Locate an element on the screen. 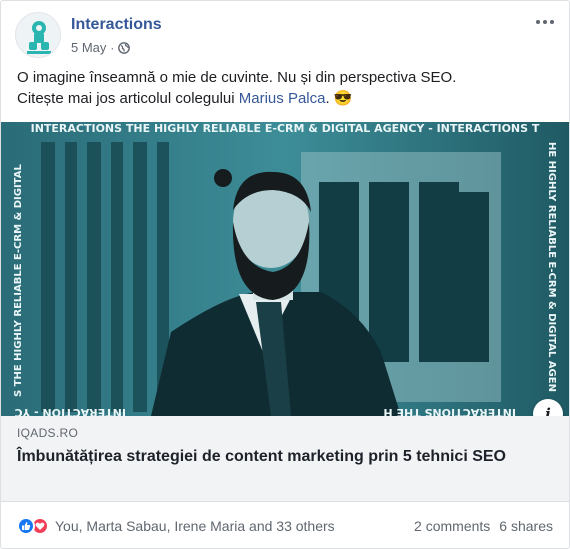 This screenshot has width=570, height=549. more-horizontal-icon is located at coordinates (545, 22).